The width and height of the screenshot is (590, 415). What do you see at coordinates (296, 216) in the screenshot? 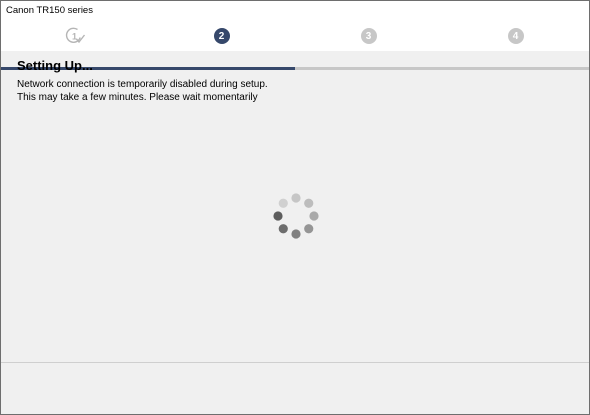
I see `loading-spinner-icon` at bounding box center [296, 216].